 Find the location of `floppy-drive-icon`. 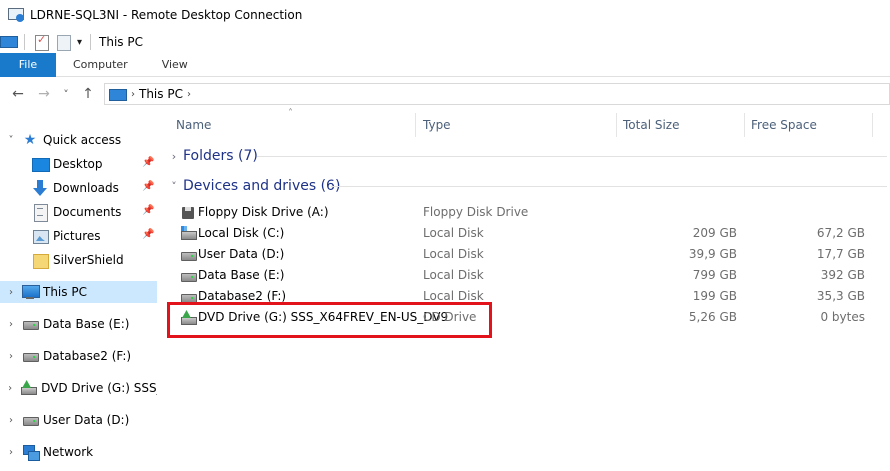

floppy-drive-icon is located at coordinates (188, 212).